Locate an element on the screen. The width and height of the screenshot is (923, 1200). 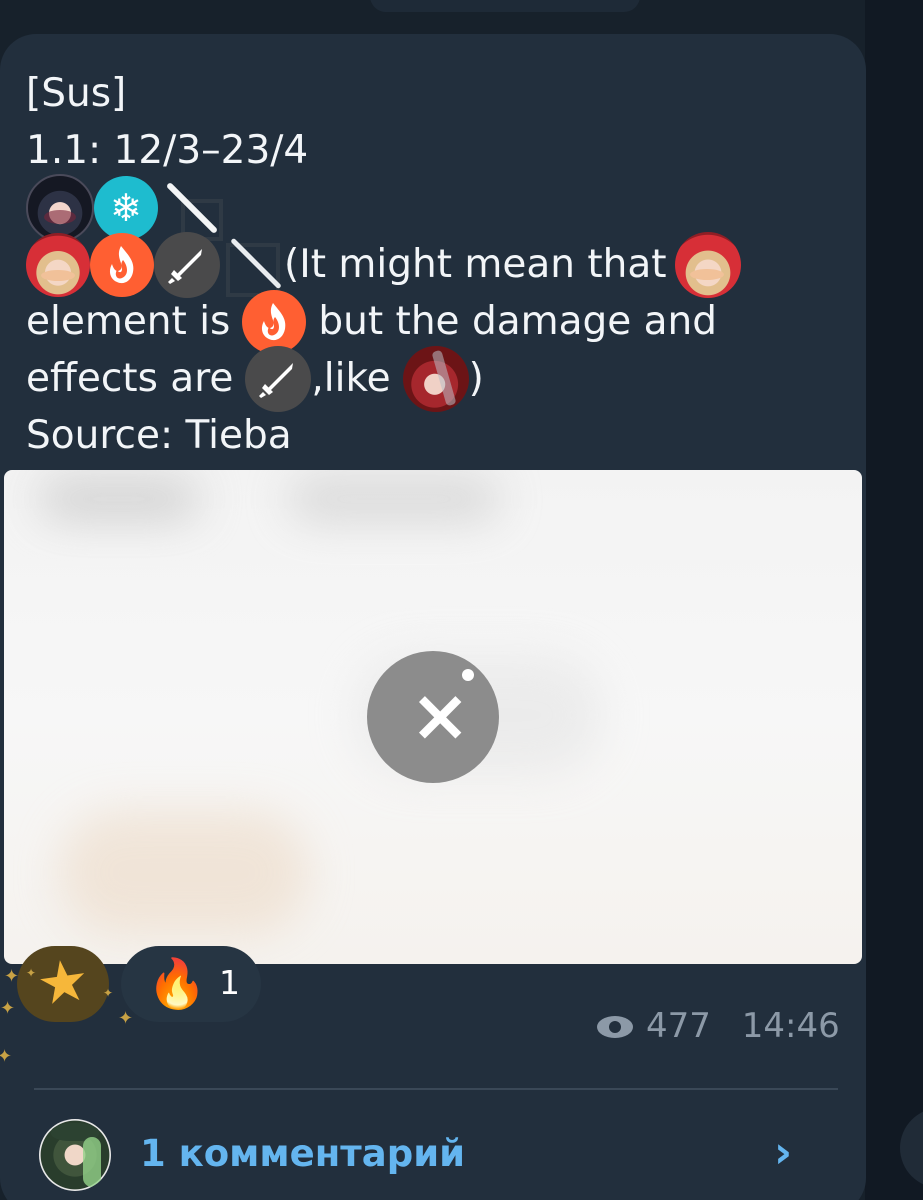
note-close-parenthesis: ) is located at coordinates (476, 378).